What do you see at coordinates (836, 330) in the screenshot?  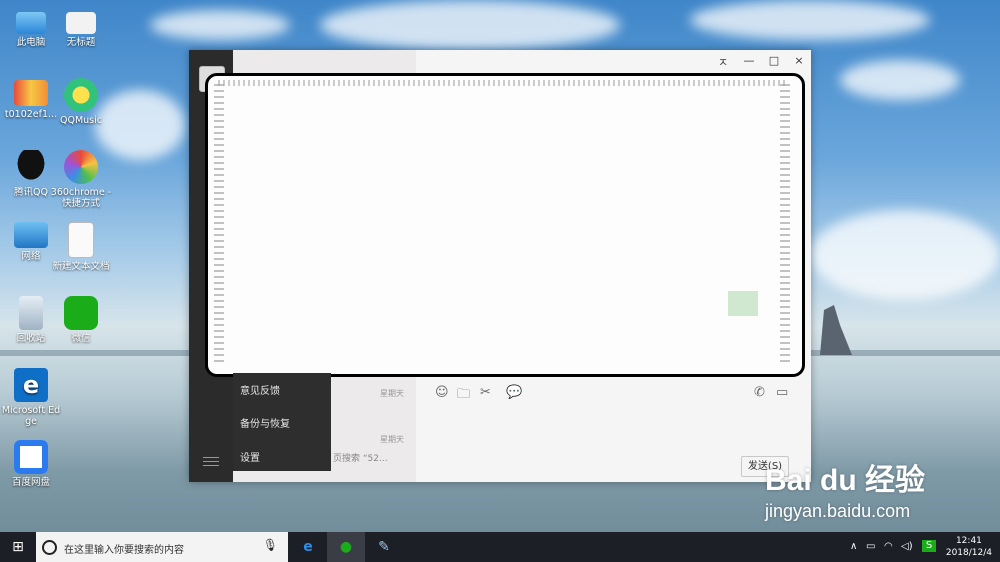 I see `rock-formation` at bounding box center [836, 330].